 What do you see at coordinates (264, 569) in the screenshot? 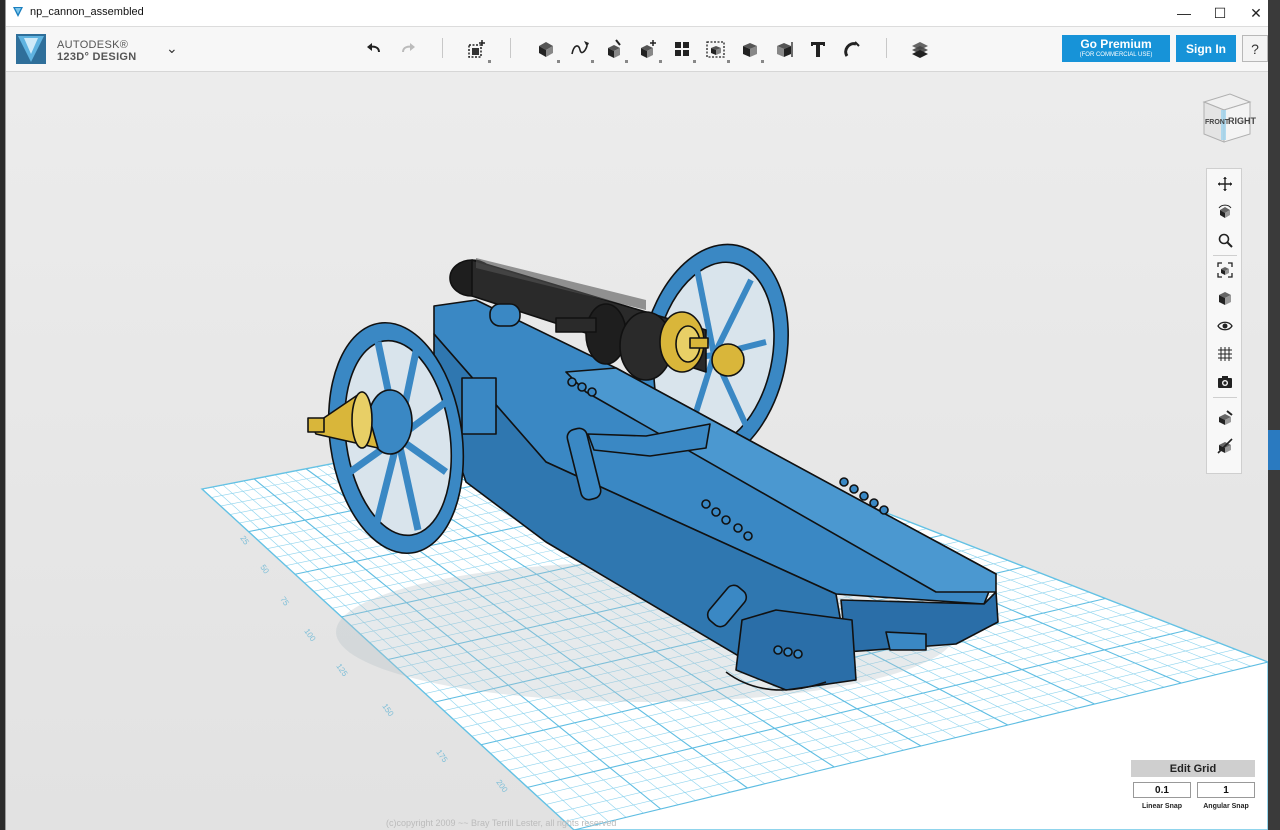
I see `grid-label: 50` at bounding box center [264, 569].